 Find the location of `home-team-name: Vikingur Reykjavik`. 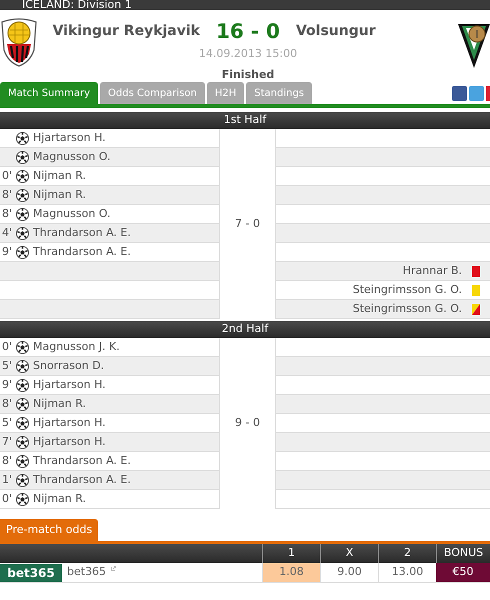

home-team-name: Vikingur Reykjavik is located at coordinates (126, 31).